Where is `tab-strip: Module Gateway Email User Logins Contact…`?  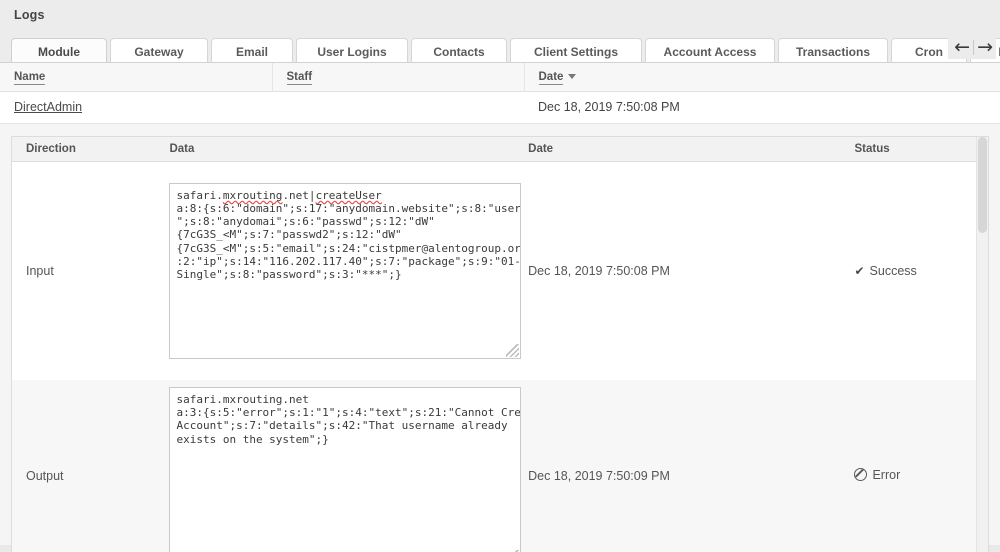 tab-strip: Module Gateway Email User Logins Contact… is located at coordinates (500, 46).